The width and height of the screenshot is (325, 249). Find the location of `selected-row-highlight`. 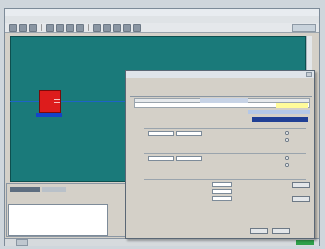

selected-row-highlight is located at coordinates (280, 119).